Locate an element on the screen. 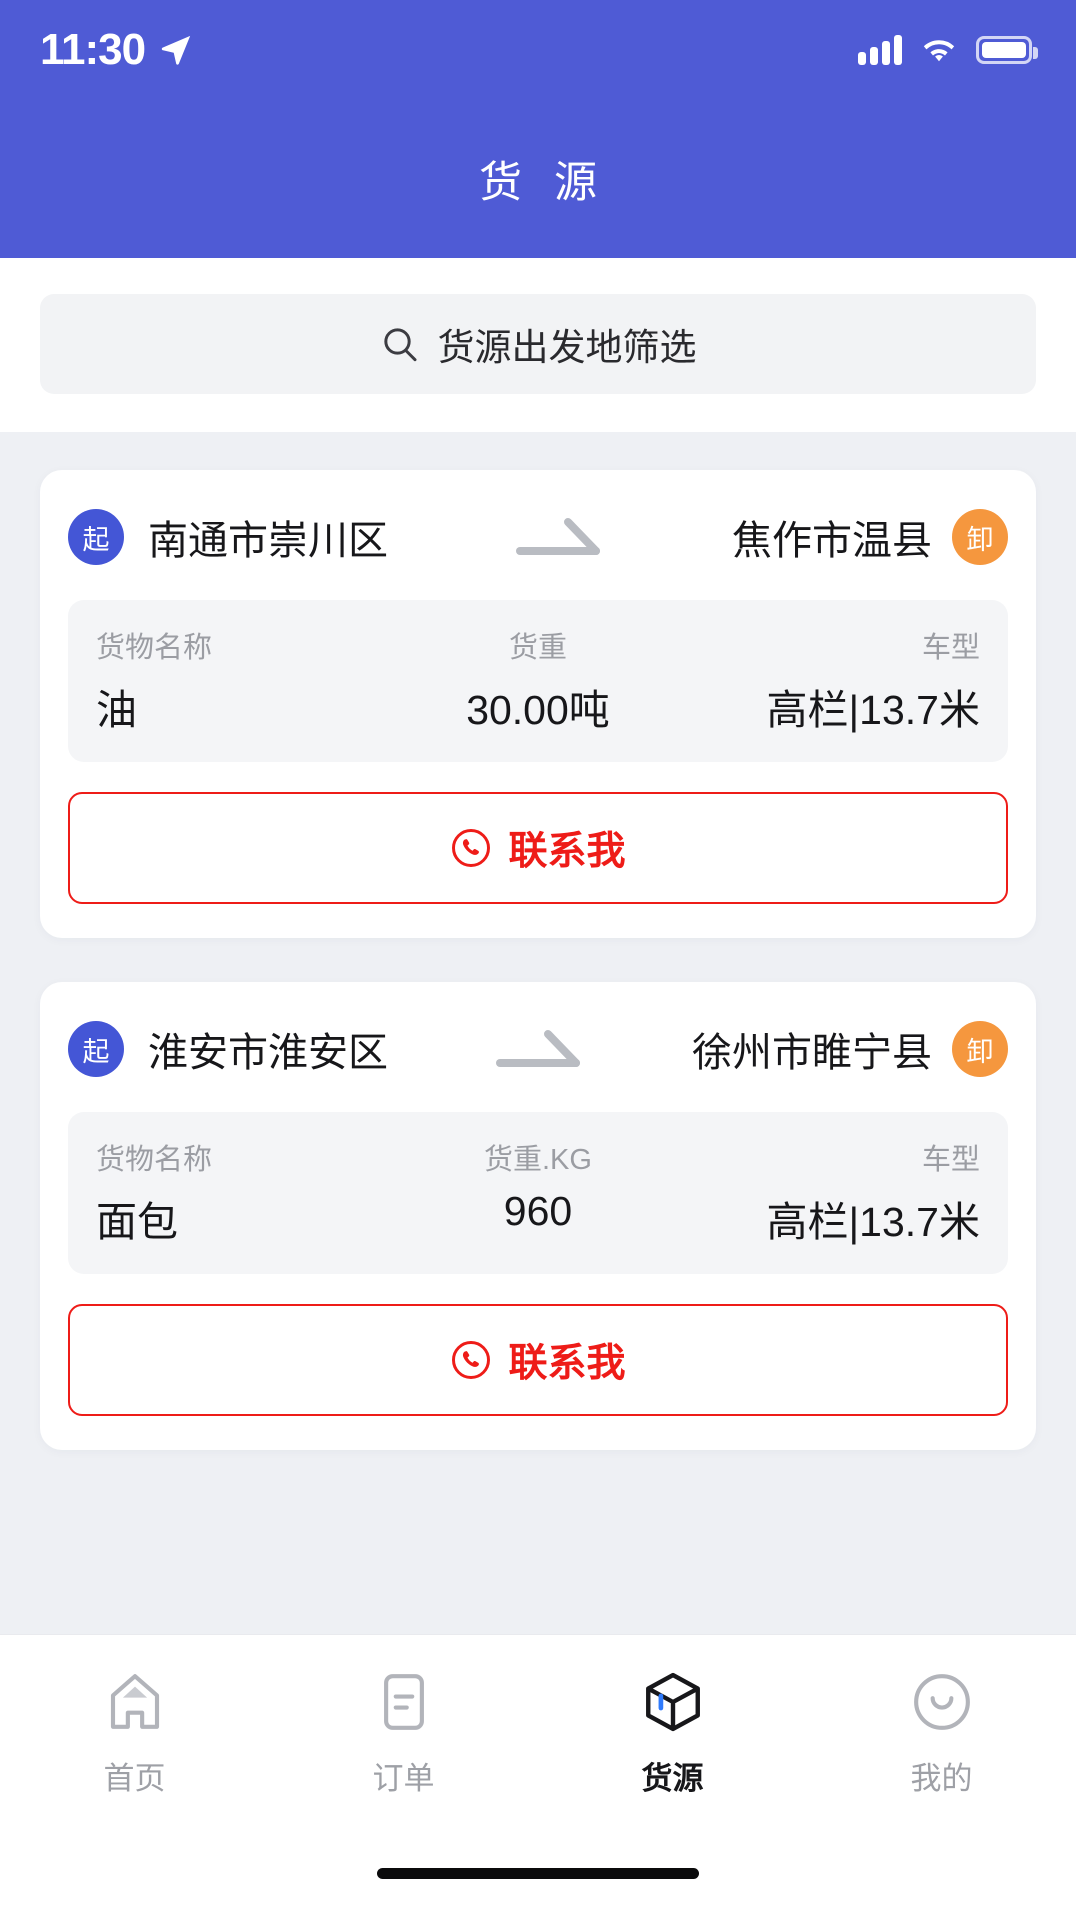 This screenshot has width=1076, height=1916. status-bar-left: 11:30 is located at coordinates (116, 50).